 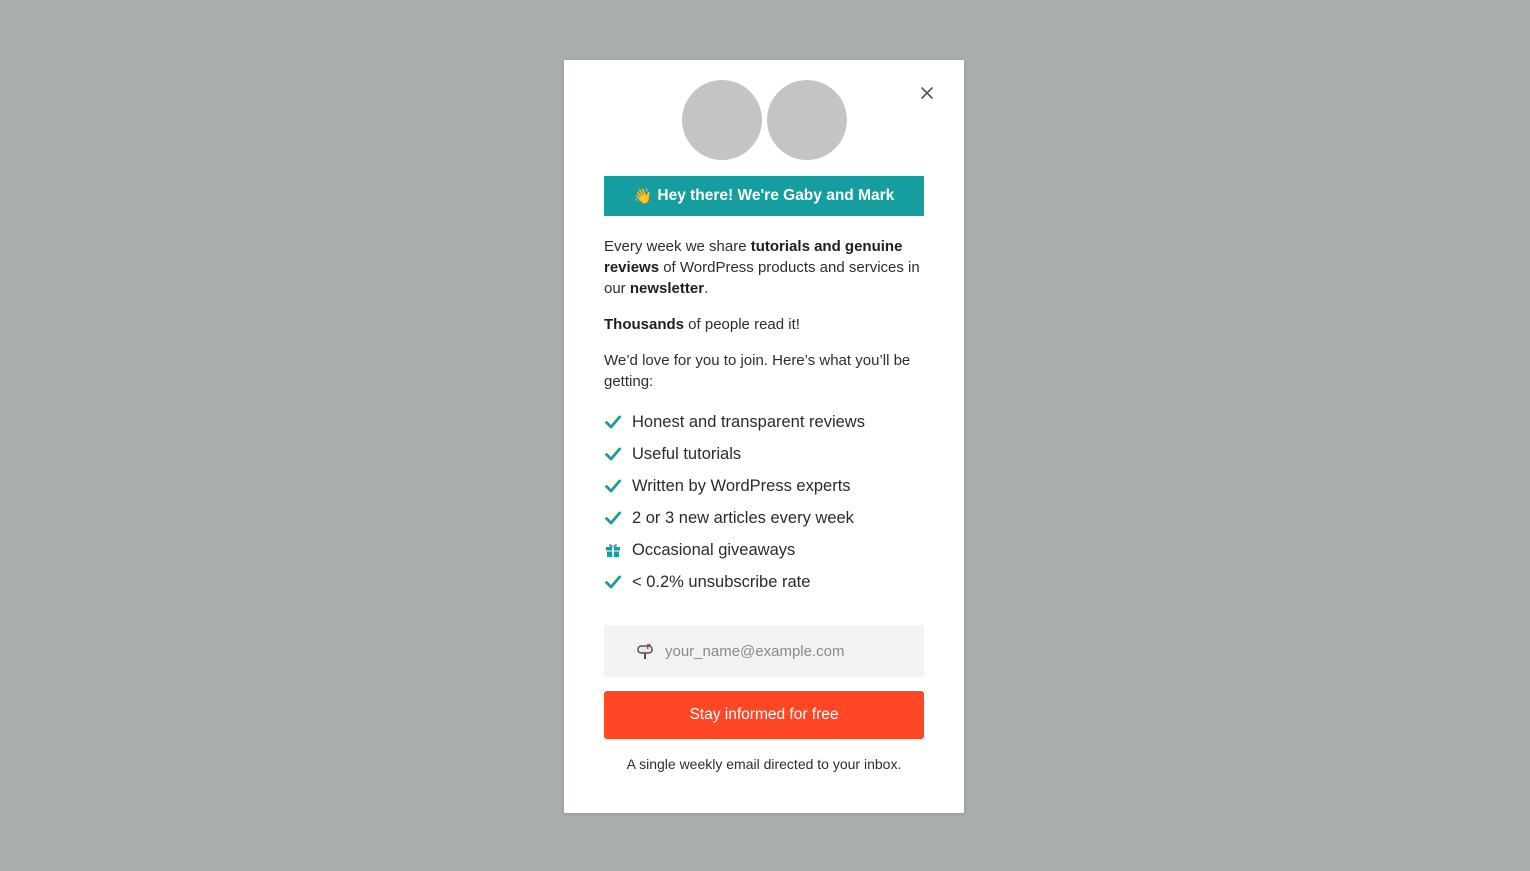 I want to click on list-item: Occasional giveaways, so click(x=769, y=550).